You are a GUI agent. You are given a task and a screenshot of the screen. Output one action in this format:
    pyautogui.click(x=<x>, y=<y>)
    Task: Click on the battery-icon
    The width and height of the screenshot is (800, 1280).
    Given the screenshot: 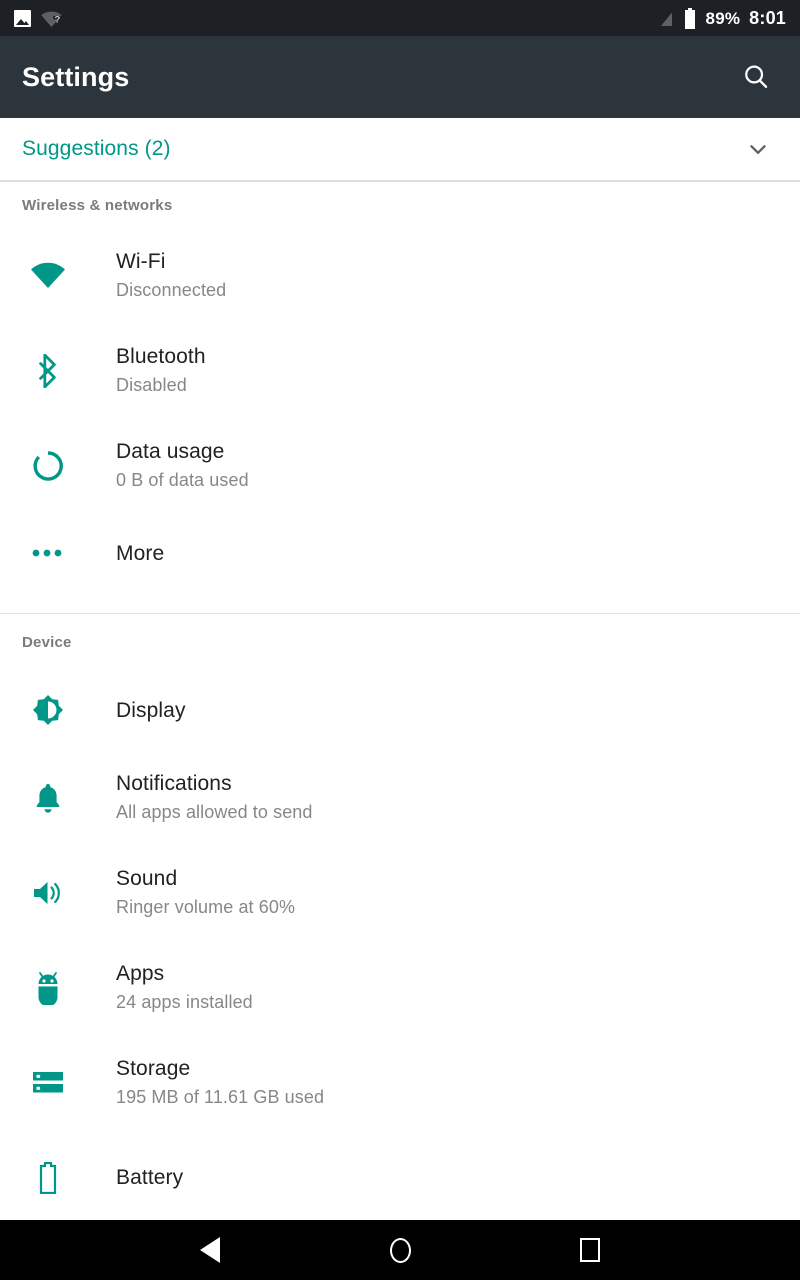 What is the action you would take?
    pyautogui.click(x=48, y=1177)
    